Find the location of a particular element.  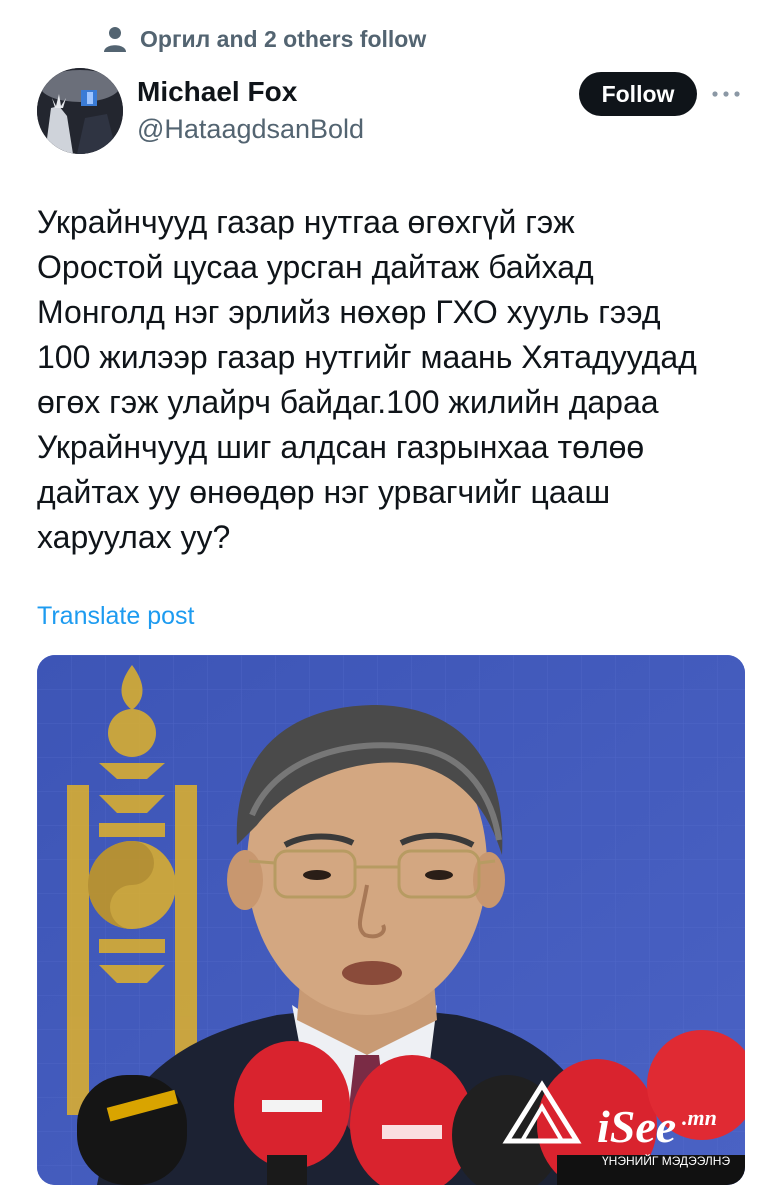

author-name: Michael Fox is located at coordinates (217, 92).